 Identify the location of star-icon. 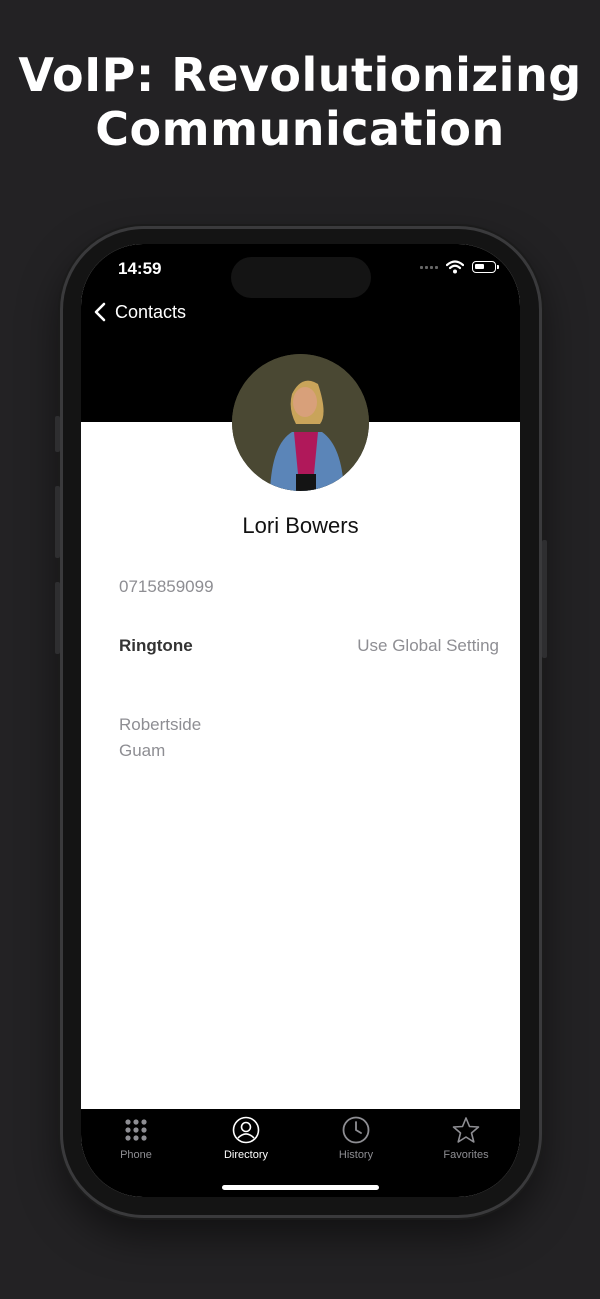
(466, 1130).